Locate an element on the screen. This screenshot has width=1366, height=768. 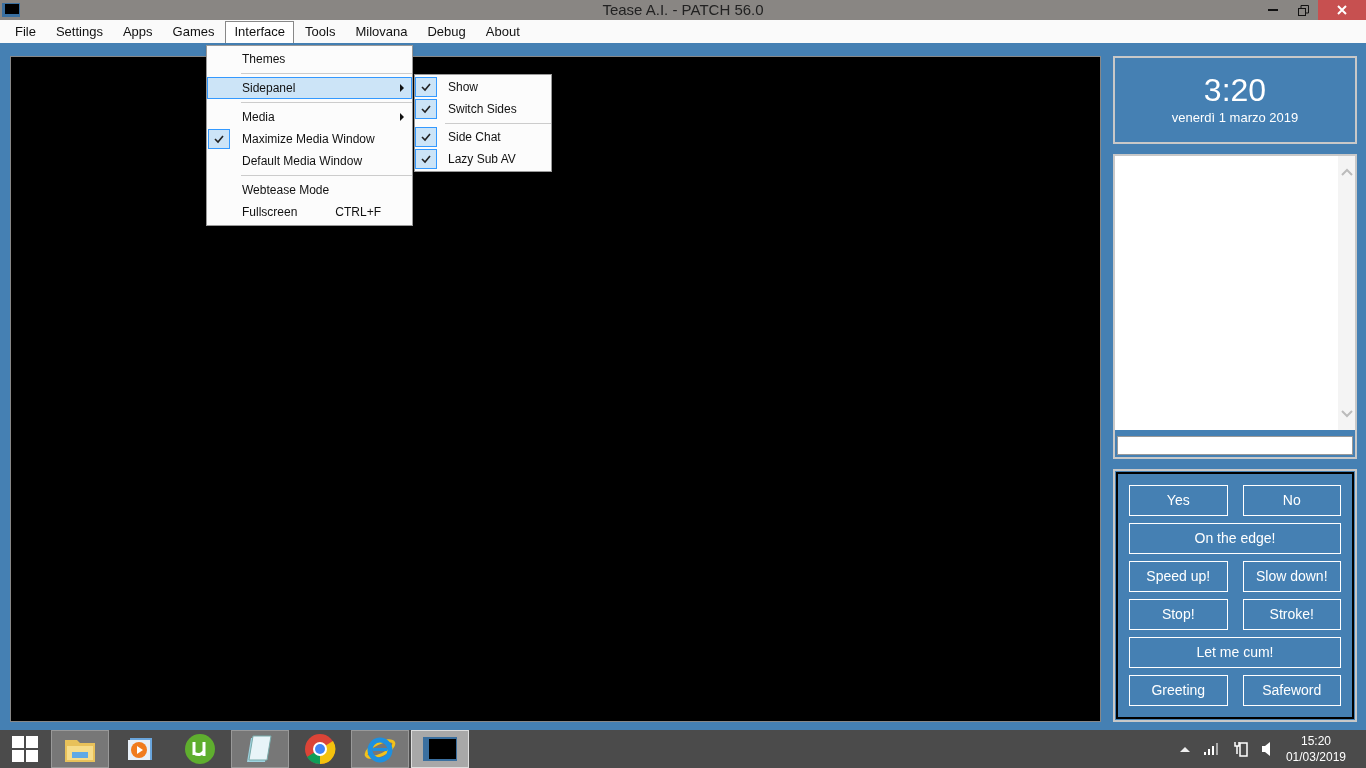
close-icon is located at coordinates (1342, 10).